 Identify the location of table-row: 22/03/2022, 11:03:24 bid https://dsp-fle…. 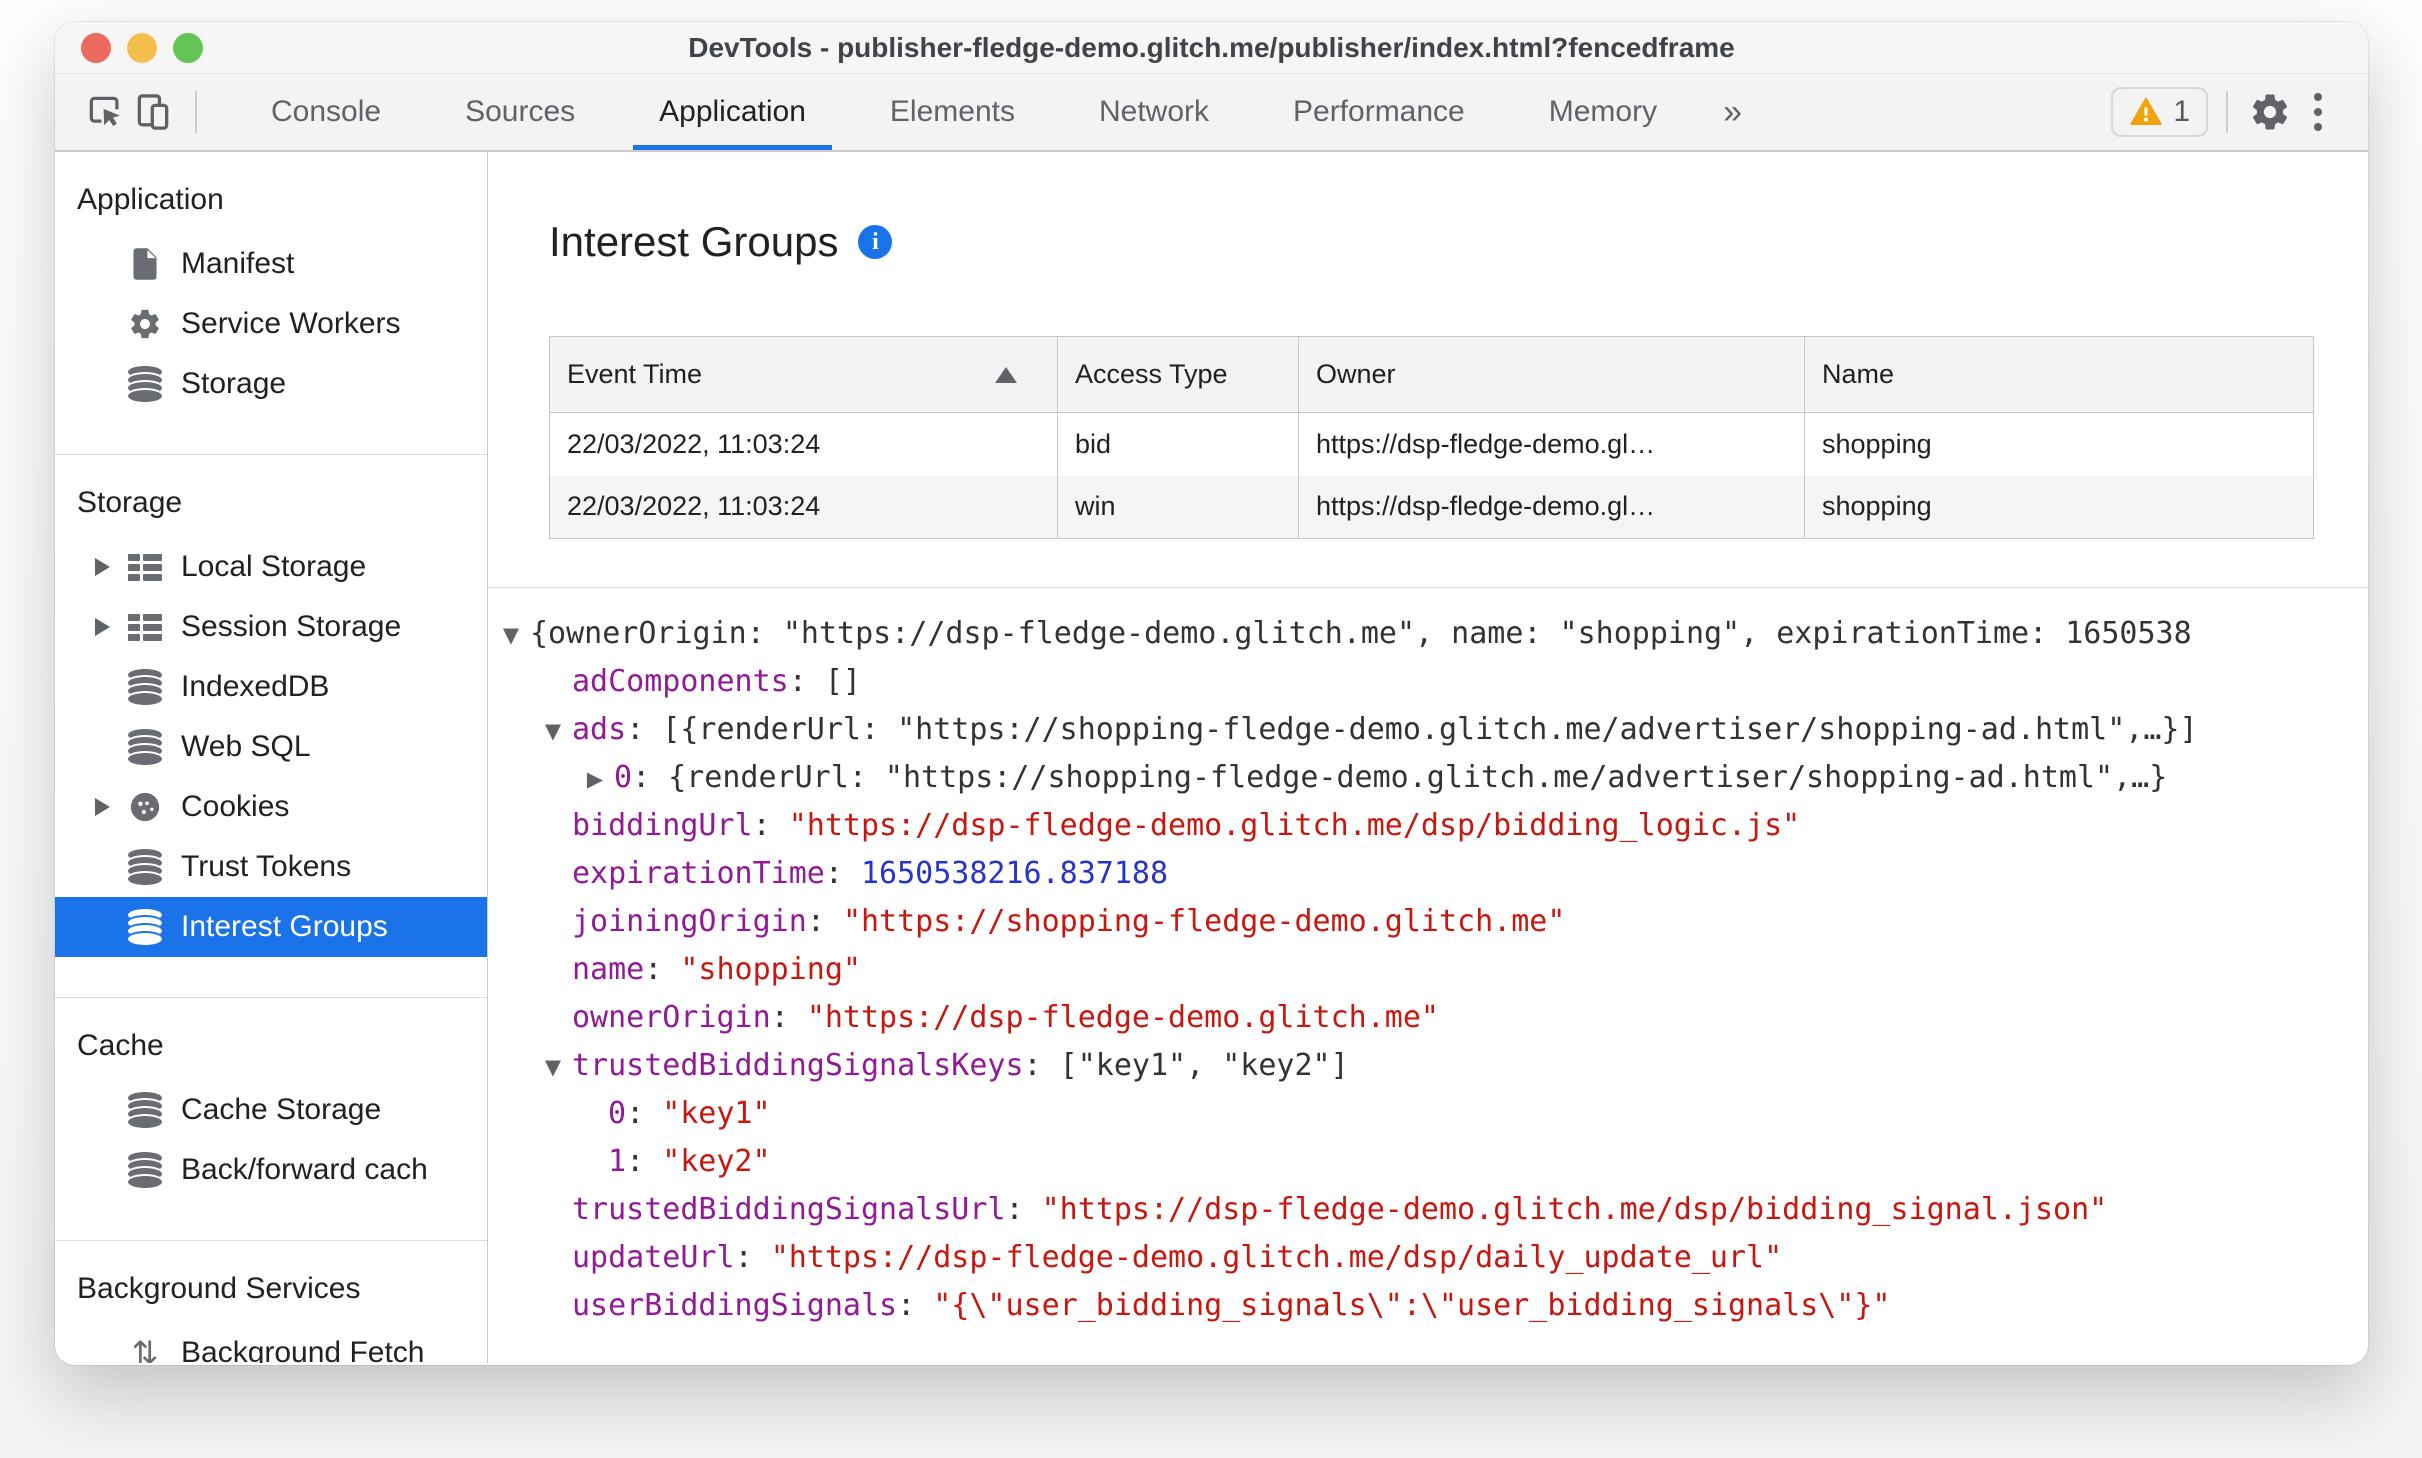
(1431, 444).